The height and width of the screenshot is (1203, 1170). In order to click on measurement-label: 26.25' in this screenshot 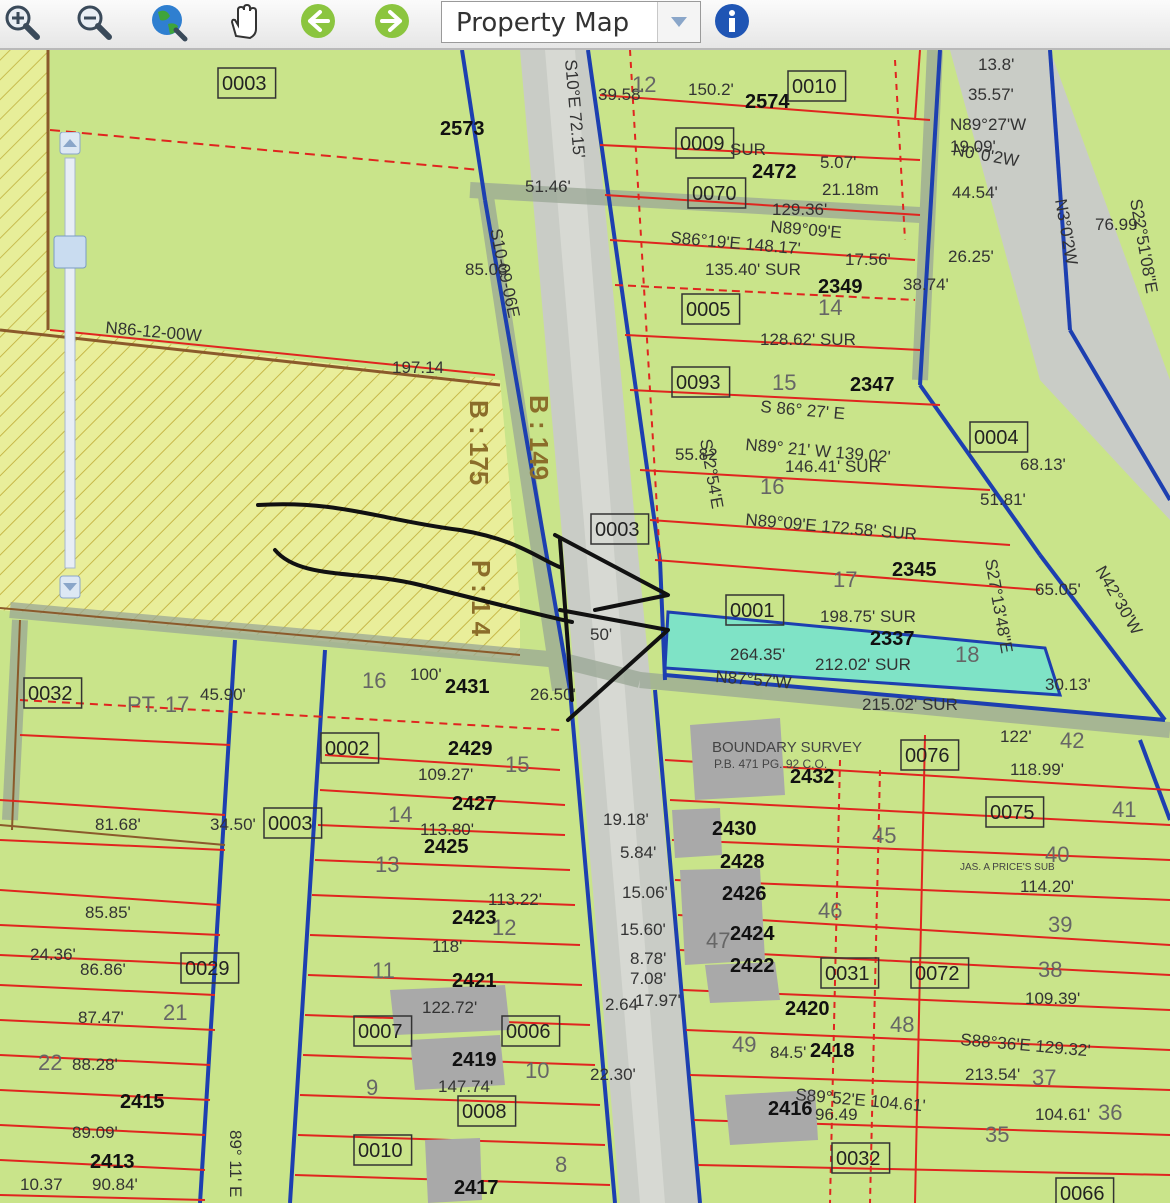, I will do `click(971, 256)`.